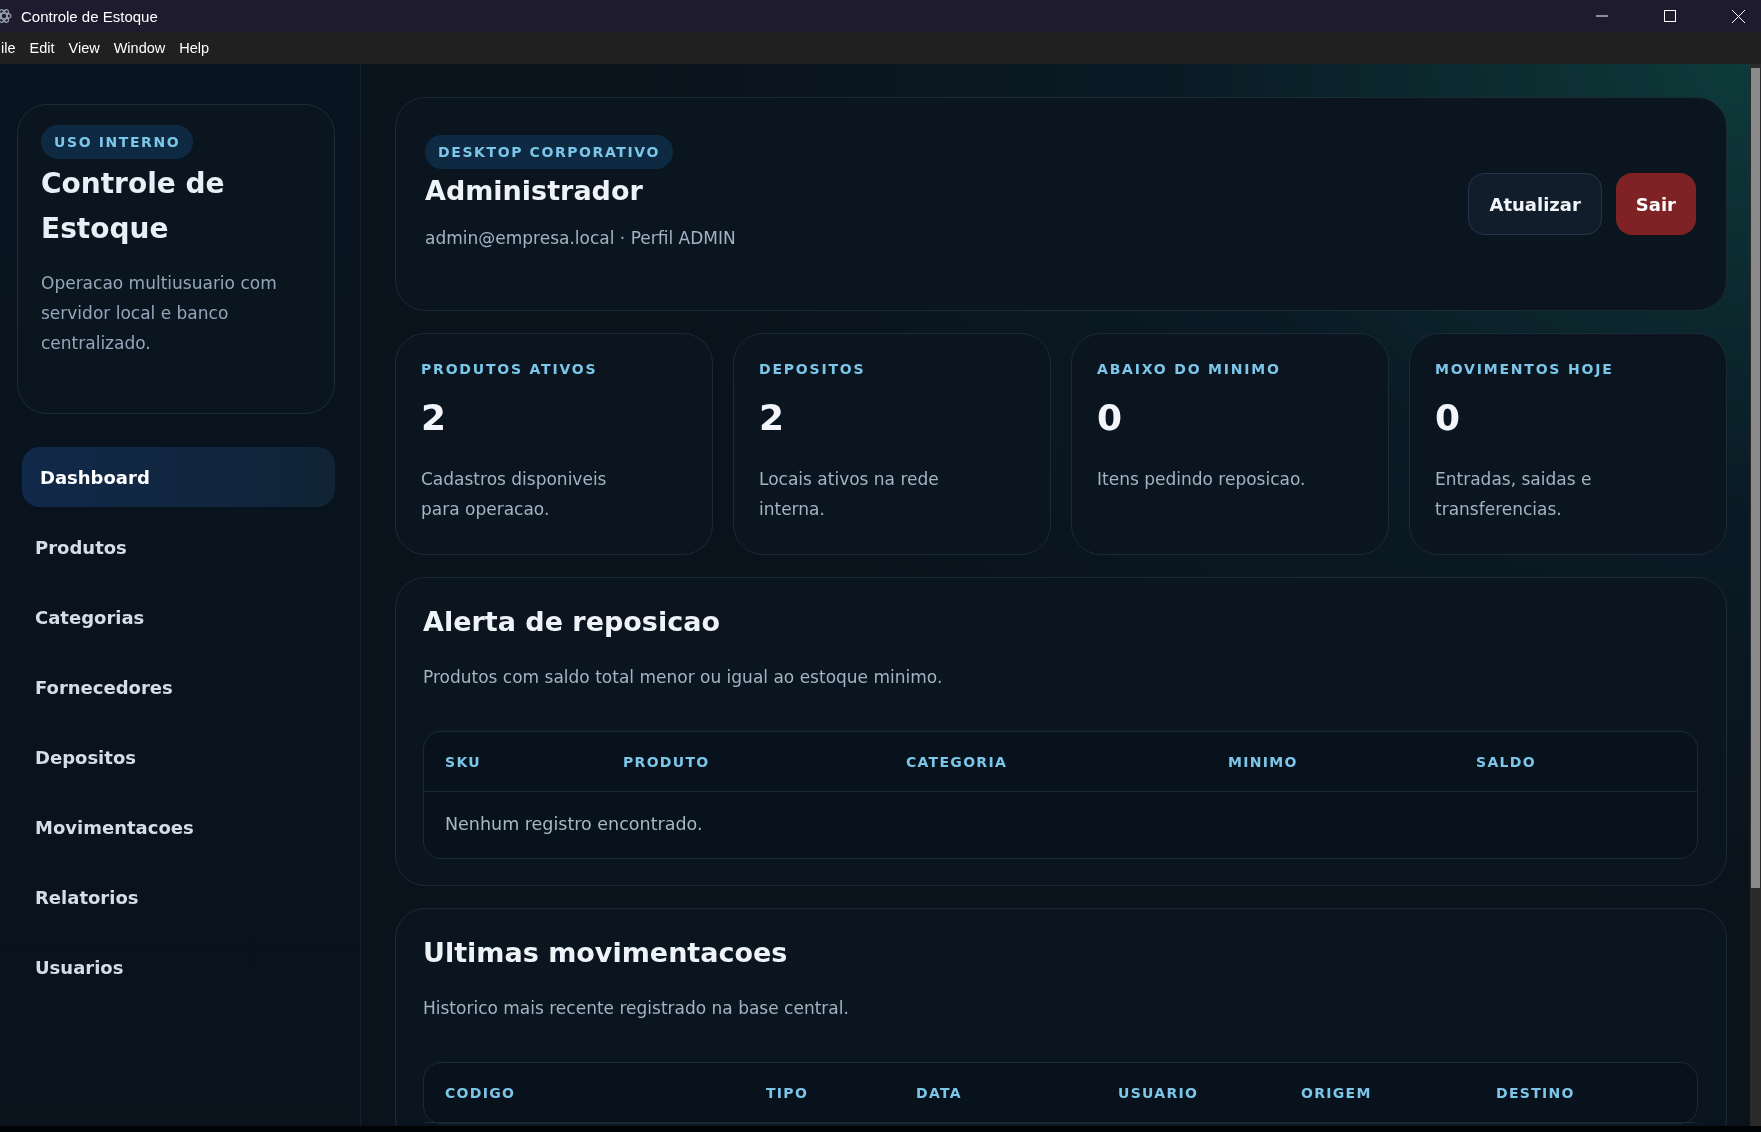 The image size is (1761, 1132). What do you see at coordinates (813, 369) in the screenshot?
I see `stat-label: DEPOSITOS` at bounding box center [813, 369].